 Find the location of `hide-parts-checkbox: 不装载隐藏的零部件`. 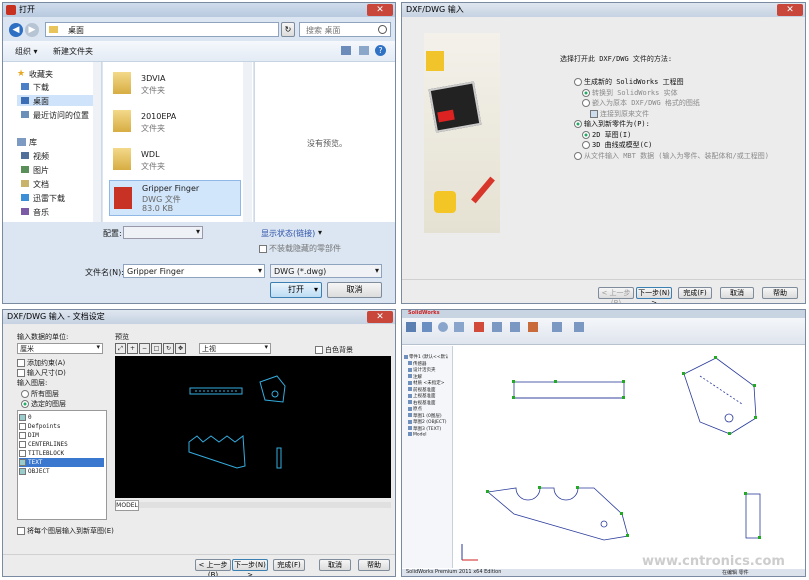

hide-parts-checkbox: 不装载隐藏的零部件 is located at coordinates (300, 248).